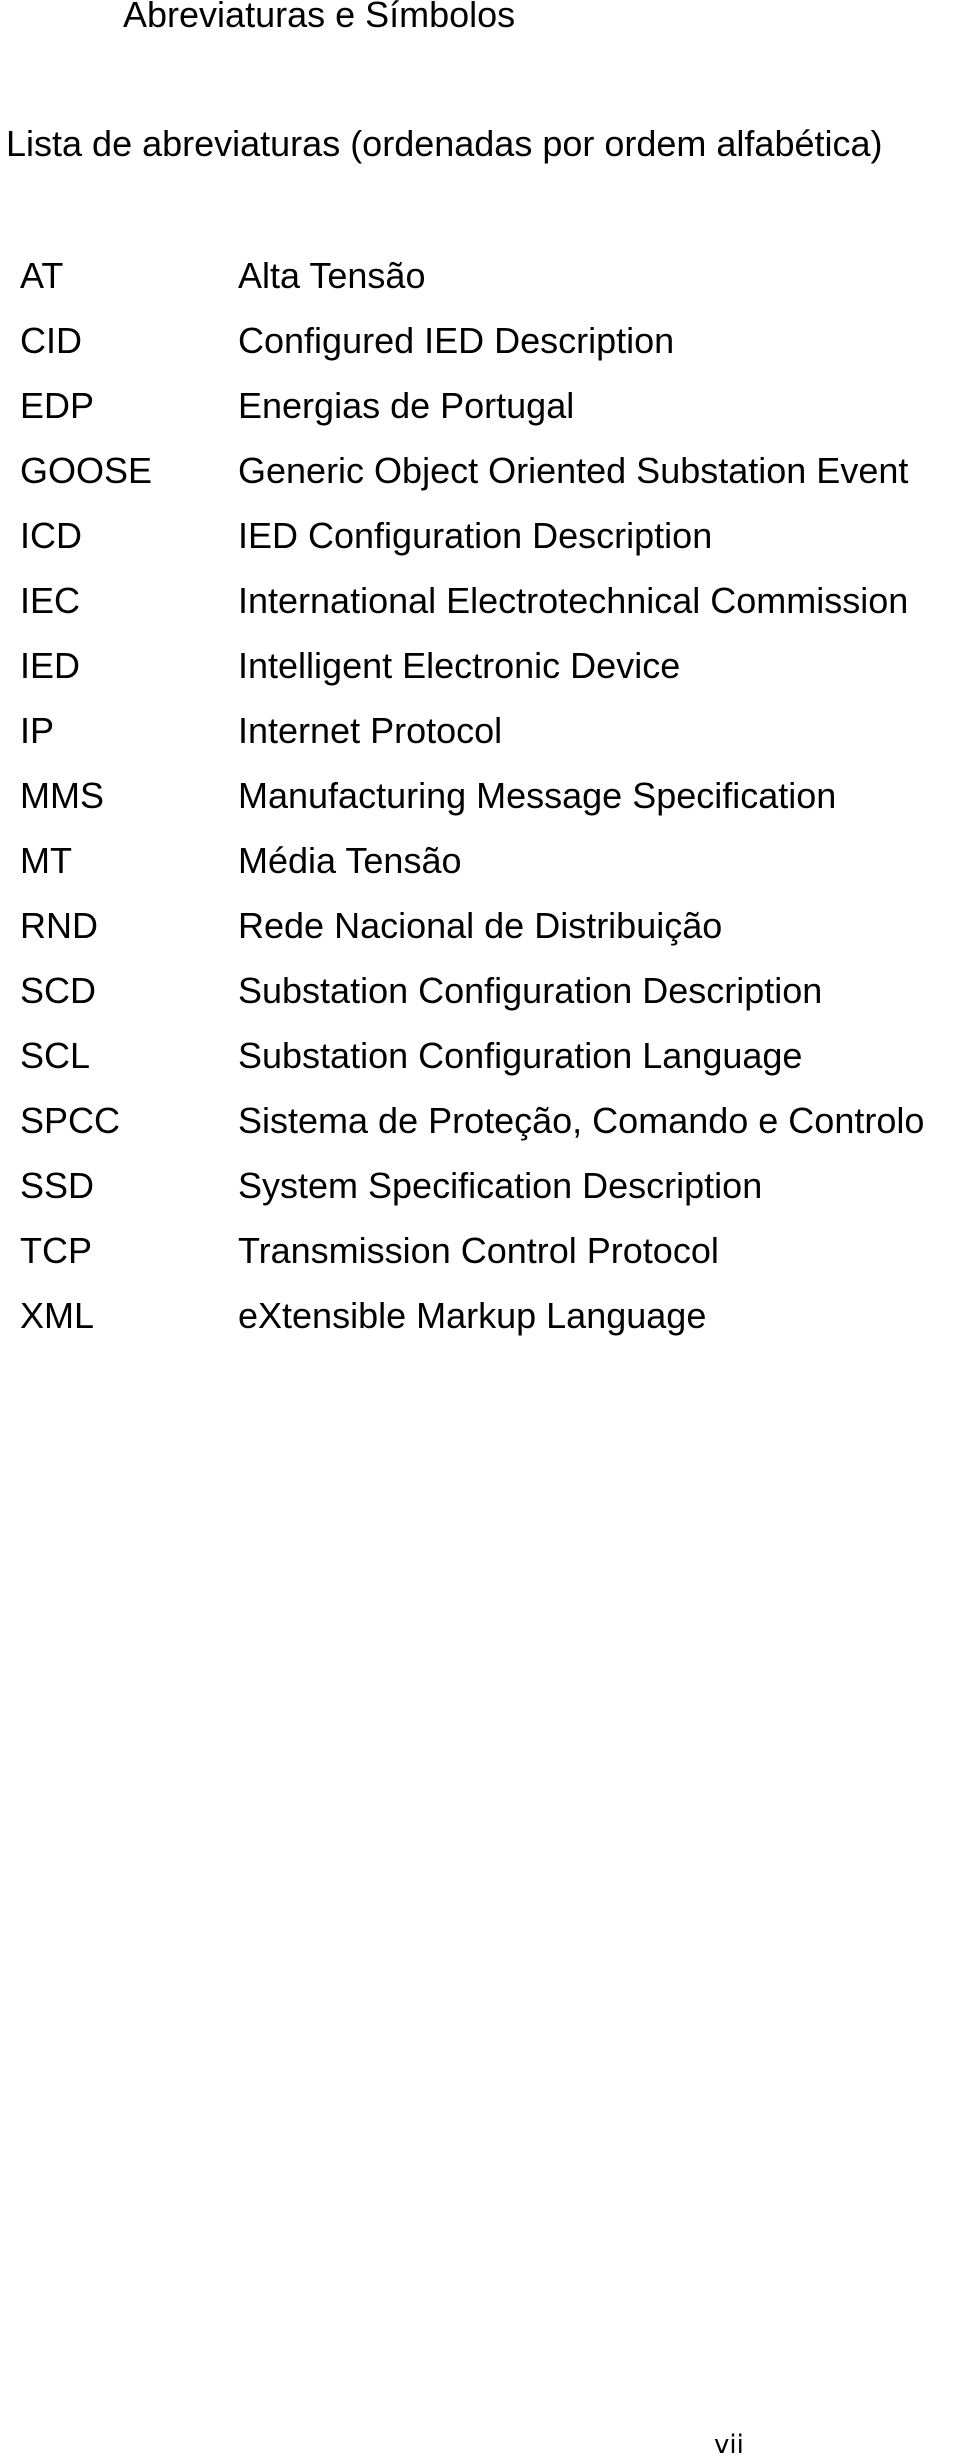 The image size is (960, 2460). What do you see at coordinates (57, 1315) in the screenshot?
I see `abbreviation: XML` at bounding box center [57, 1315].